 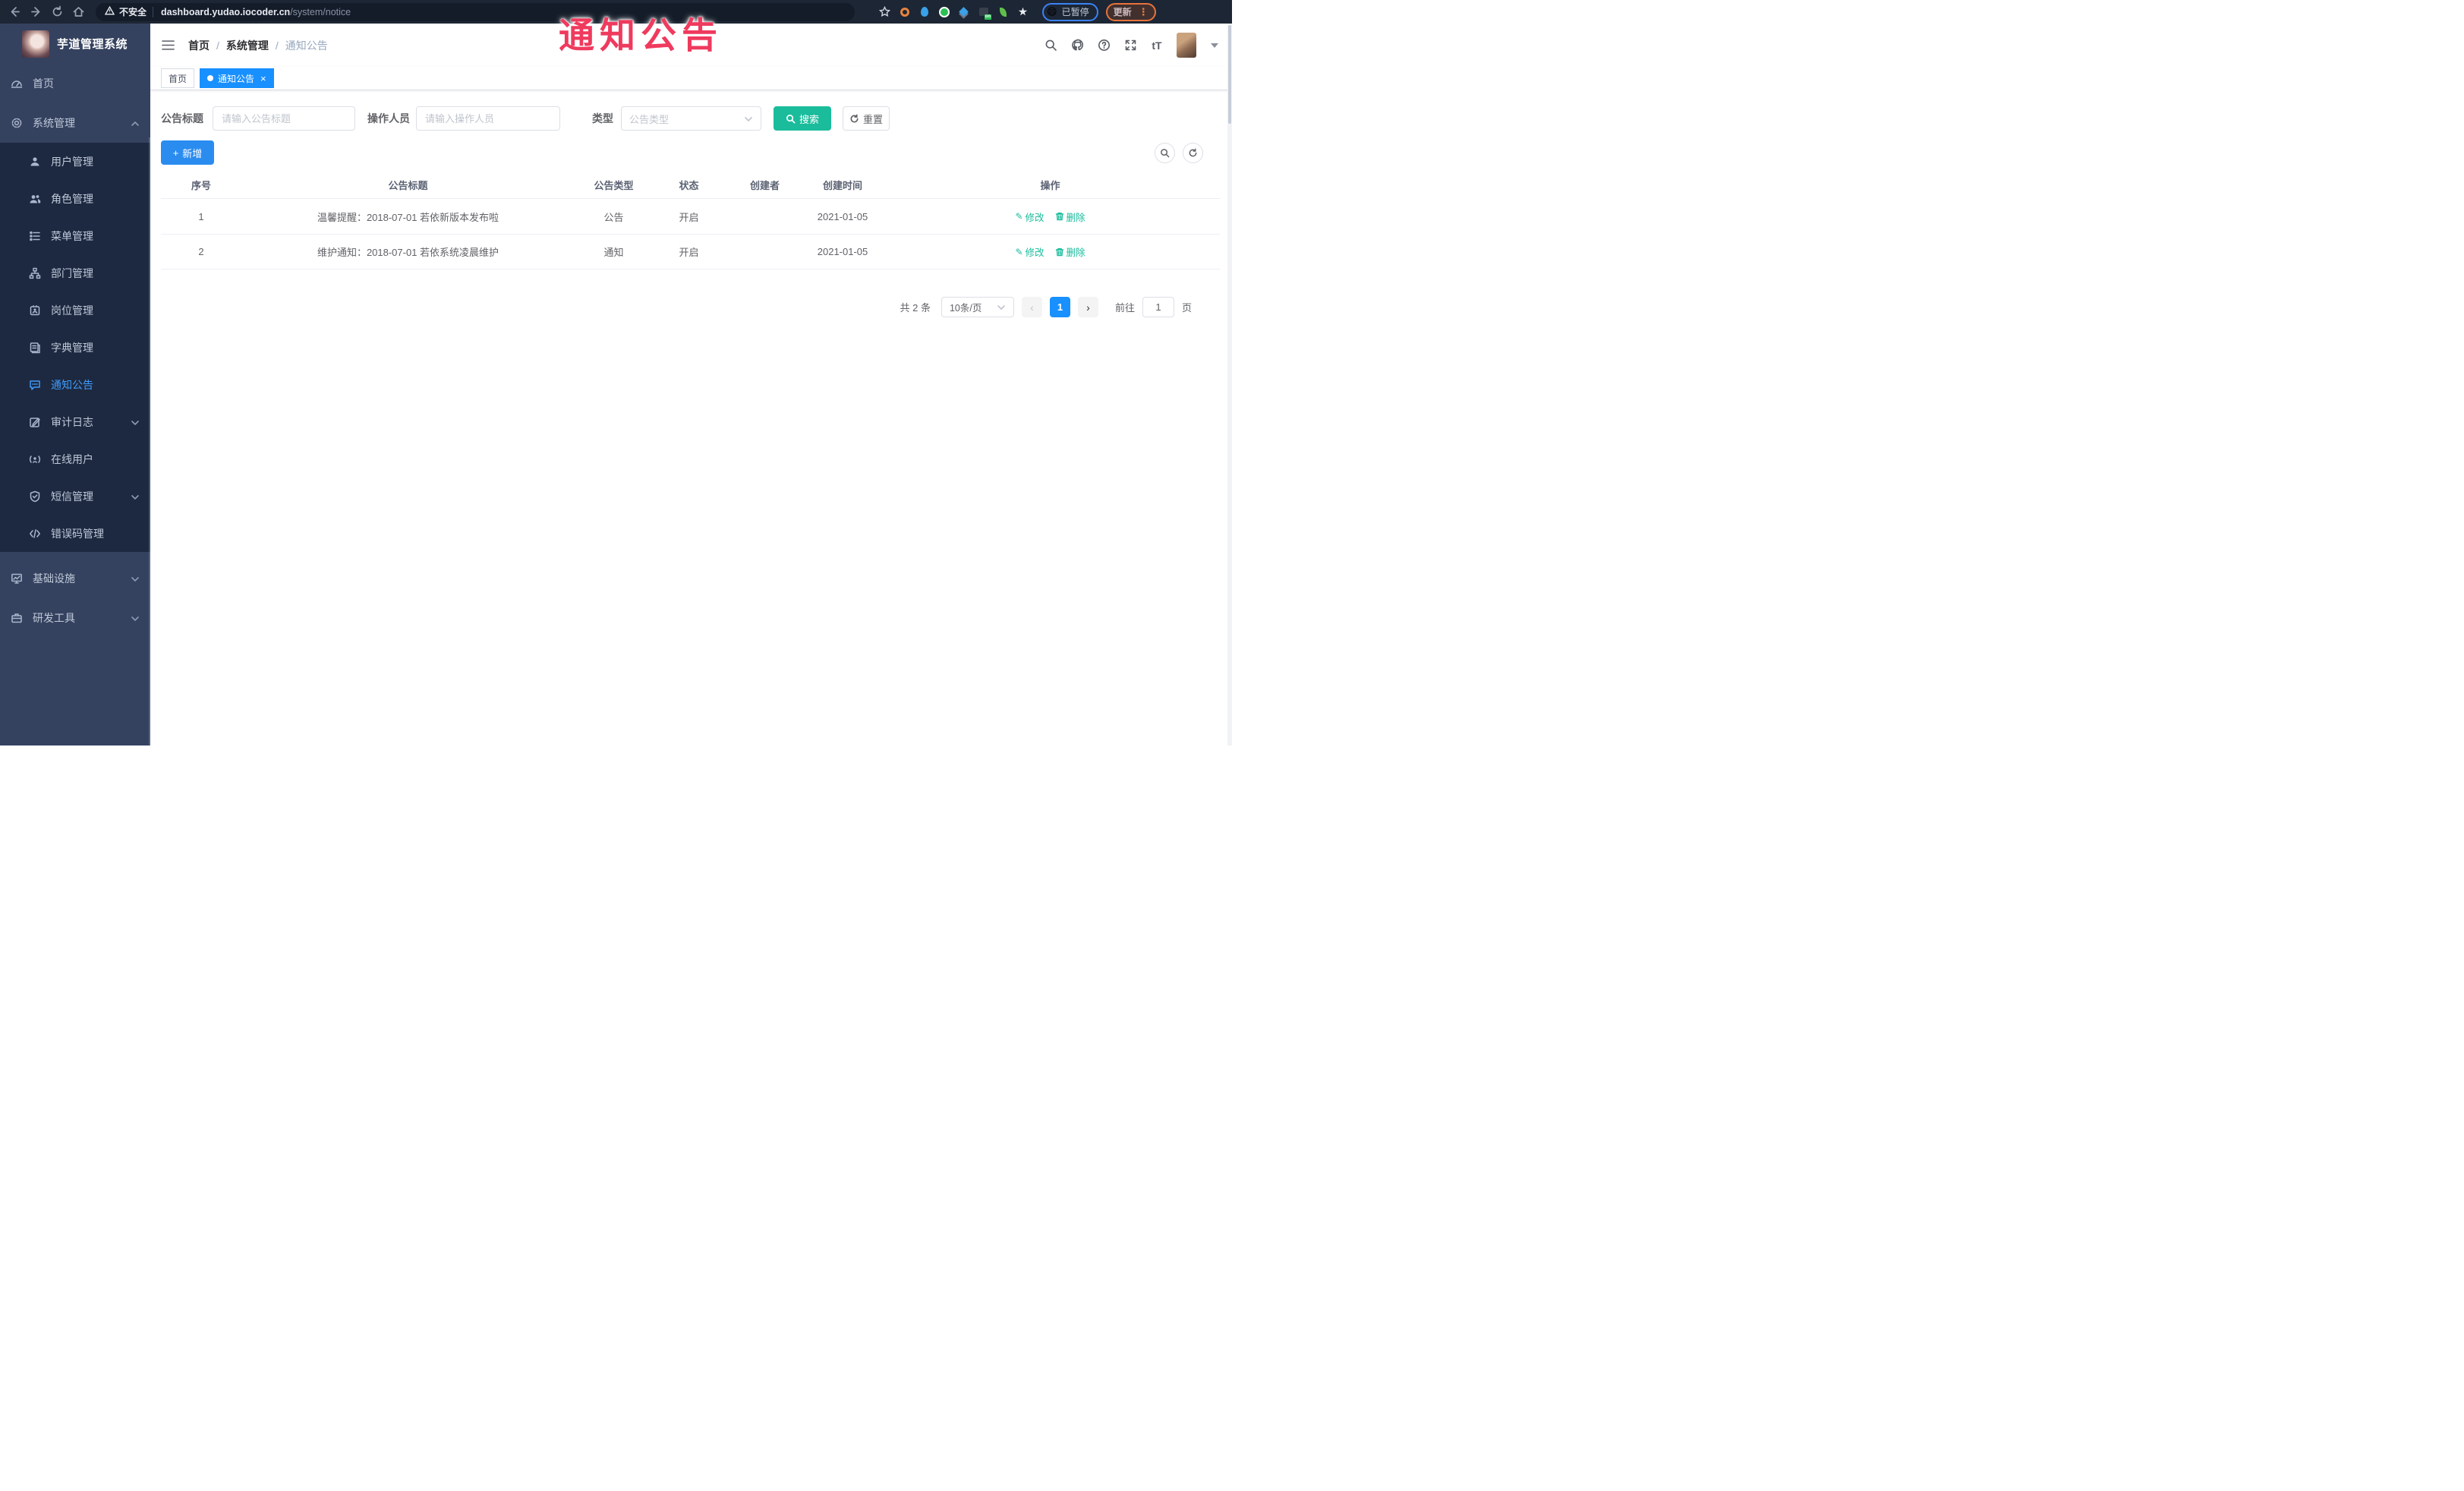 I want to click on sidebar-item-online-users: 在线用户, so click(x=75, y=459).